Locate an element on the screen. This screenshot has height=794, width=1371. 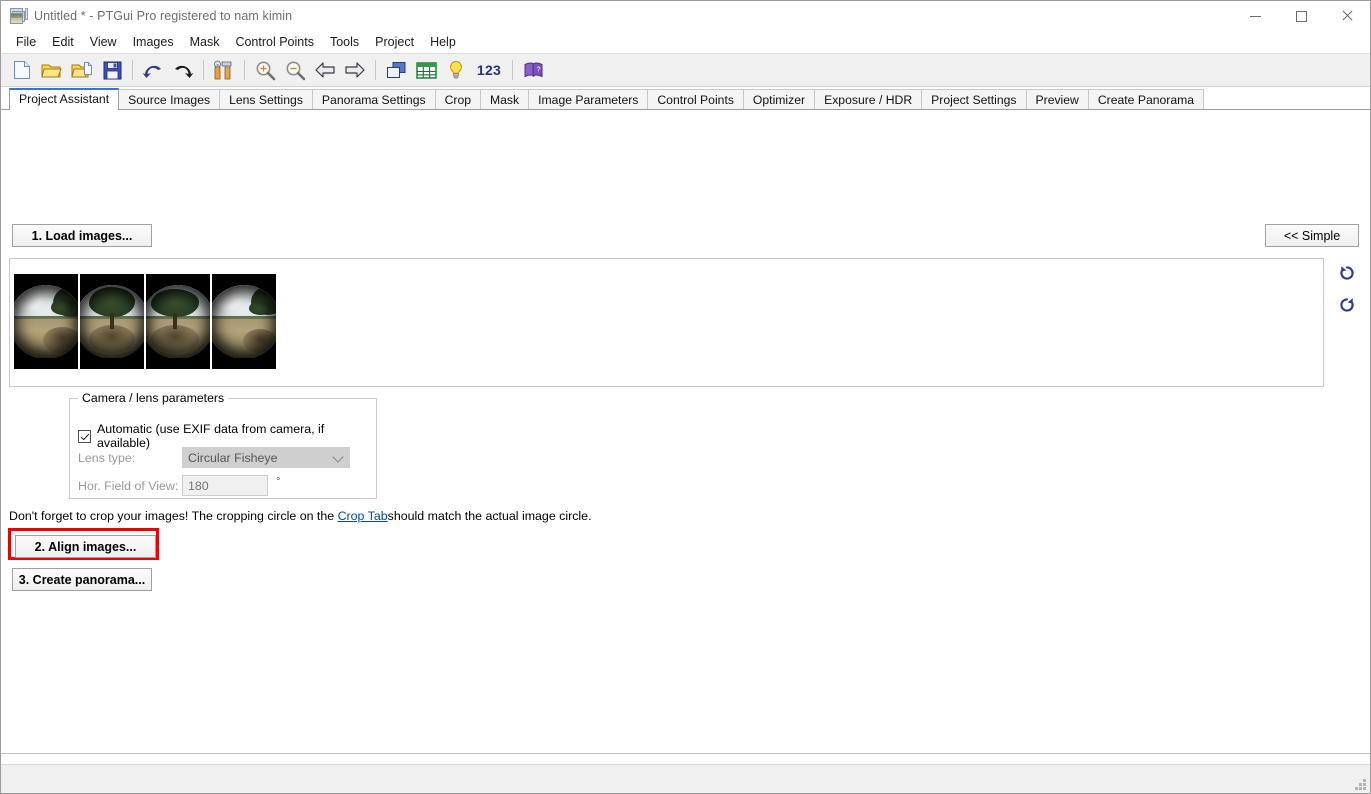
toolbar: 123 ? is located at coordinates (685, 70).